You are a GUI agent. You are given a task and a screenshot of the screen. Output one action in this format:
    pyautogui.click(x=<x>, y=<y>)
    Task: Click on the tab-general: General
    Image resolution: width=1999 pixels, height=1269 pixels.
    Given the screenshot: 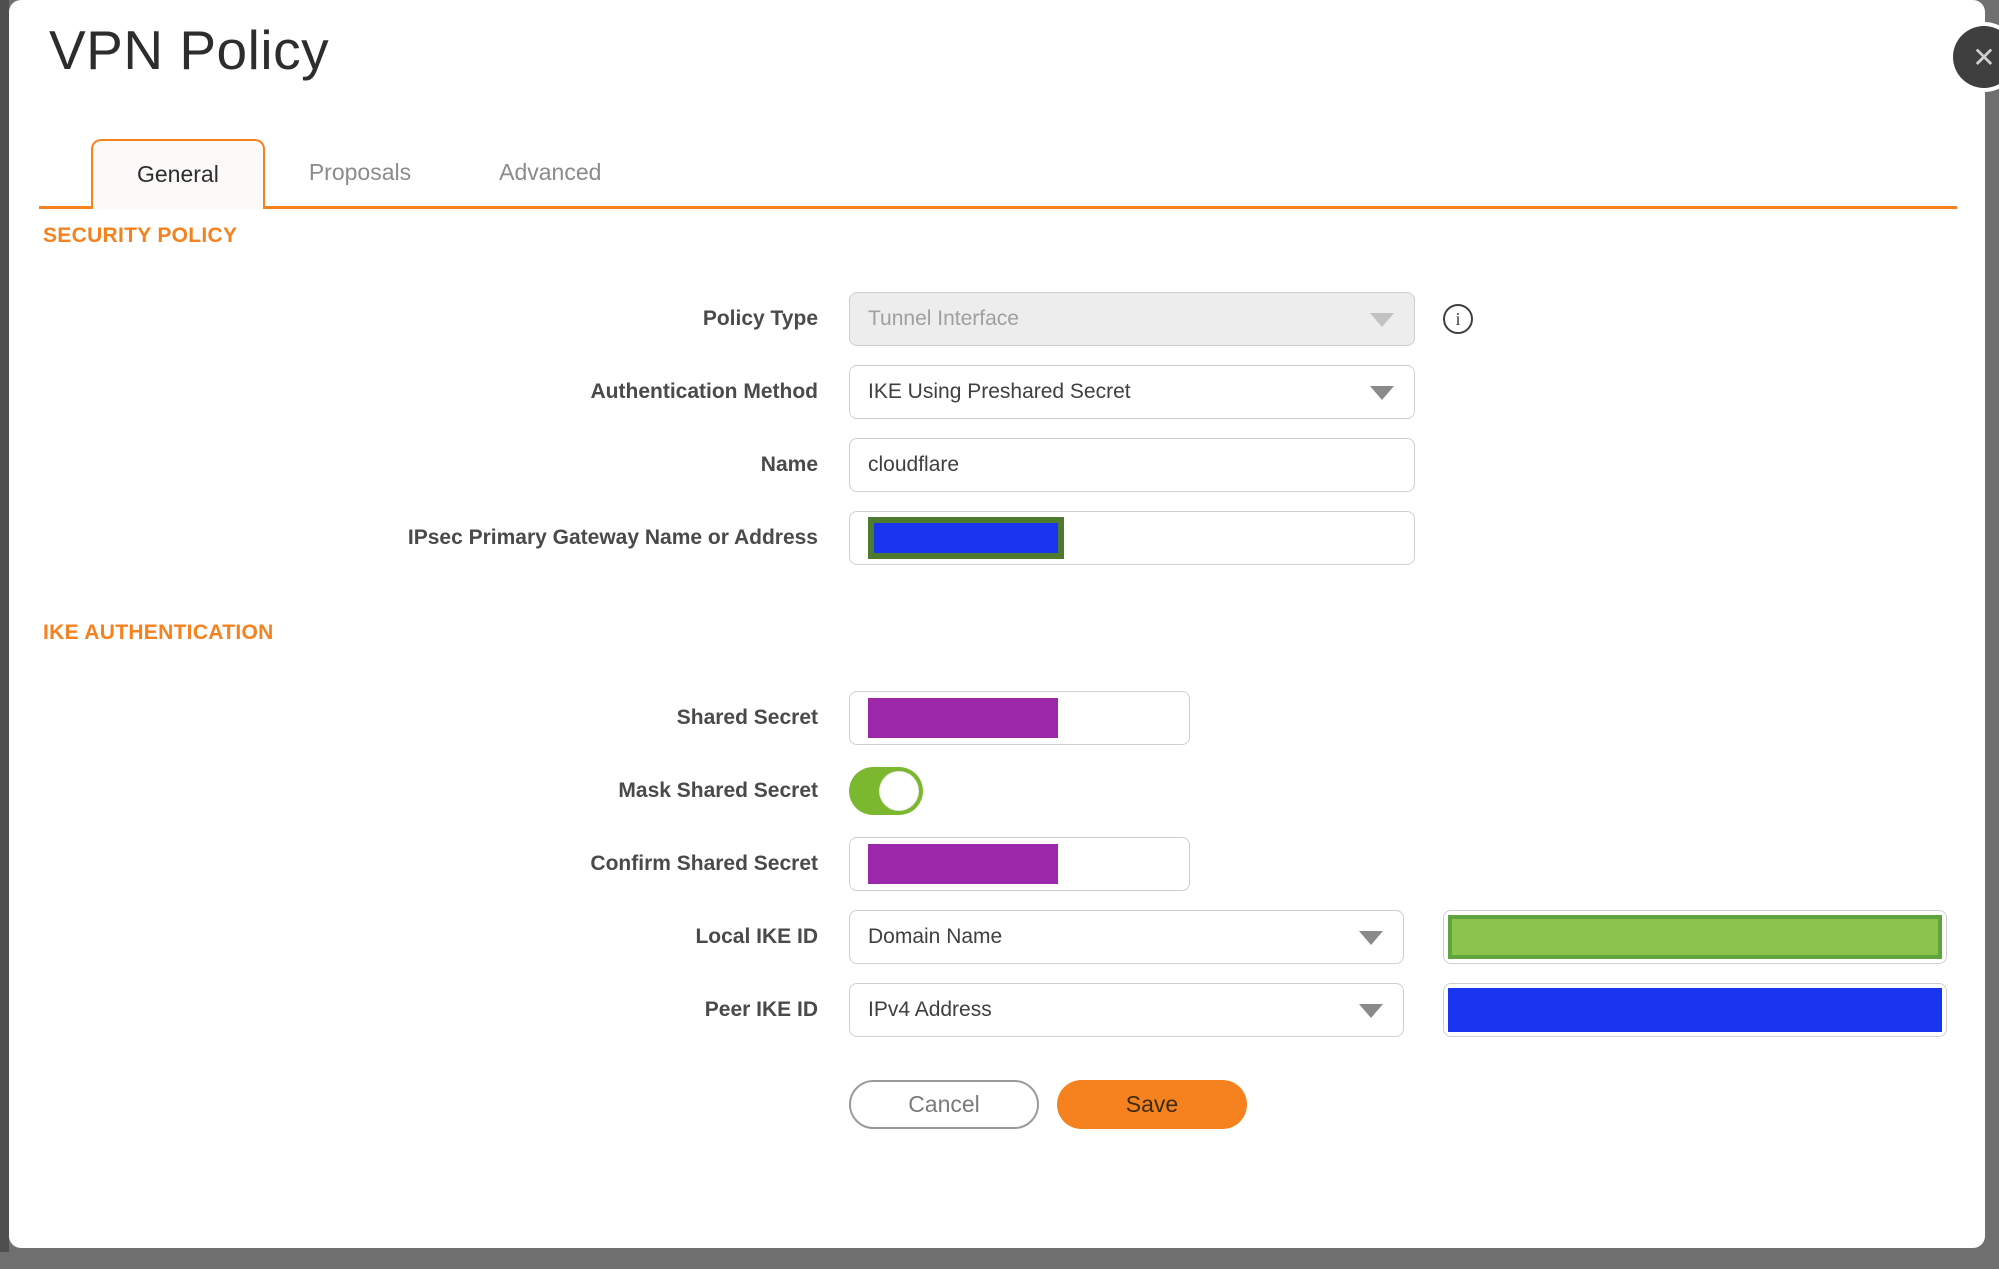 What is the action you would take?
    pyautogui.click(x=178, y=174)
    